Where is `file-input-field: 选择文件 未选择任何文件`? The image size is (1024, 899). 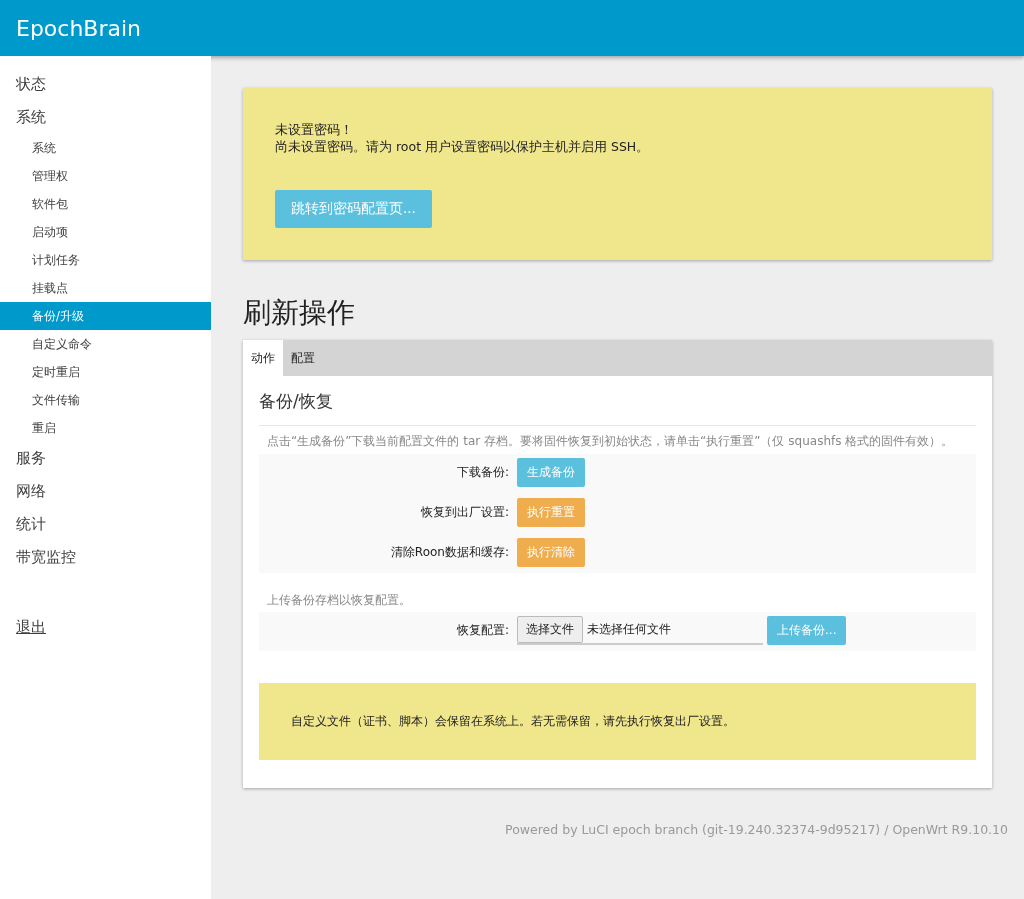
file-input-field: 选择文件 未选择任何文件 is located at coordinates (640, 631).